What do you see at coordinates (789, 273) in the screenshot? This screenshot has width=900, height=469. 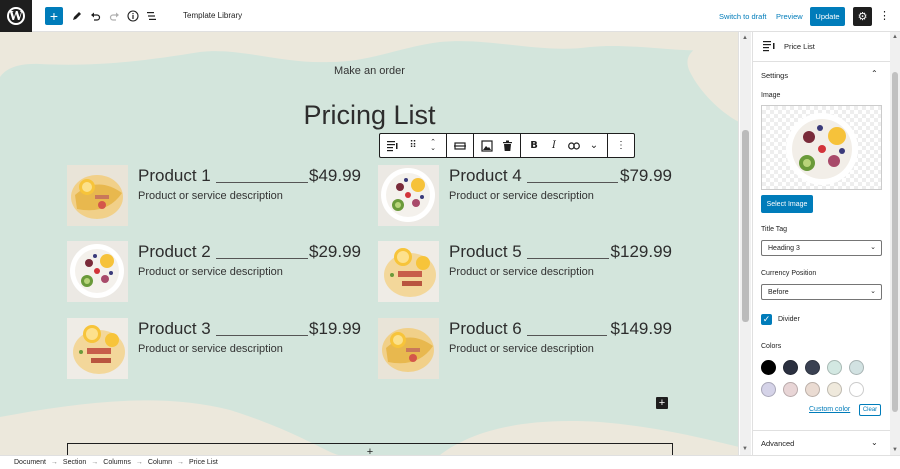 I see `currency-position-label: Currency Position` at bounding box center [789, 273].